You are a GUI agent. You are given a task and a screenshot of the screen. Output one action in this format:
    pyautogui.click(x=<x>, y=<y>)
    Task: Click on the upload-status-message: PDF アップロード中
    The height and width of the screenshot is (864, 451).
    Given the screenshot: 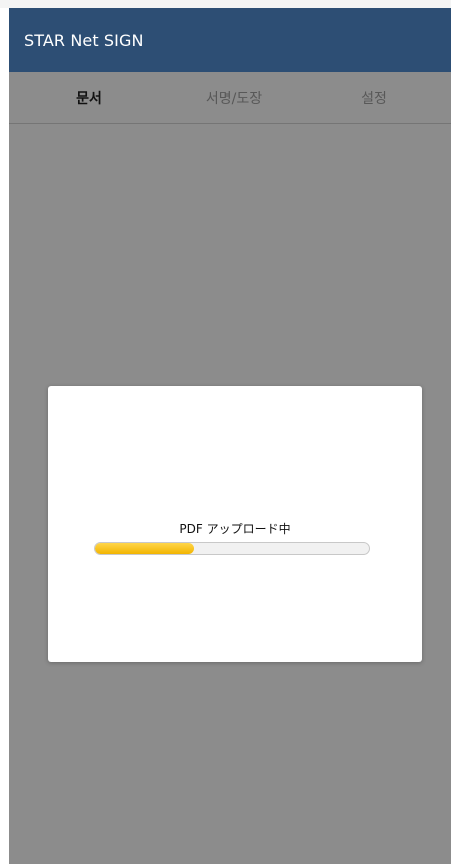 What is the action you would take?
    pyautogui.click(x=235, y=529)
    